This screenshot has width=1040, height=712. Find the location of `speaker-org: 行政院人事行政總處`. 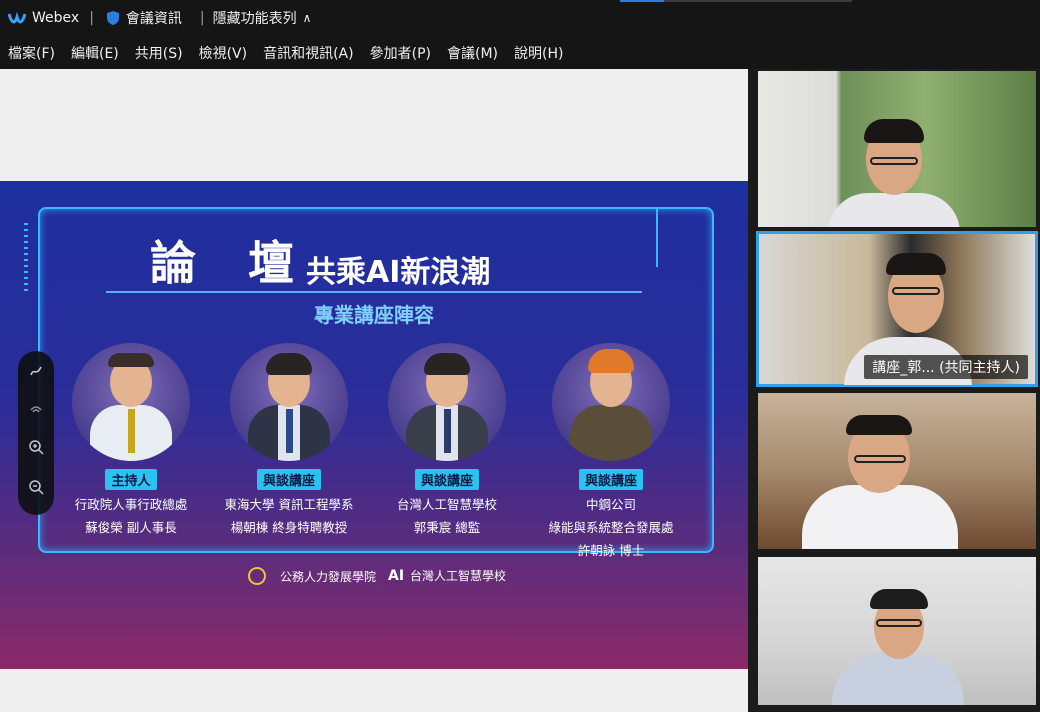

speaker-org: 行政院人事行政總處 is located at coordinates (131, 504).